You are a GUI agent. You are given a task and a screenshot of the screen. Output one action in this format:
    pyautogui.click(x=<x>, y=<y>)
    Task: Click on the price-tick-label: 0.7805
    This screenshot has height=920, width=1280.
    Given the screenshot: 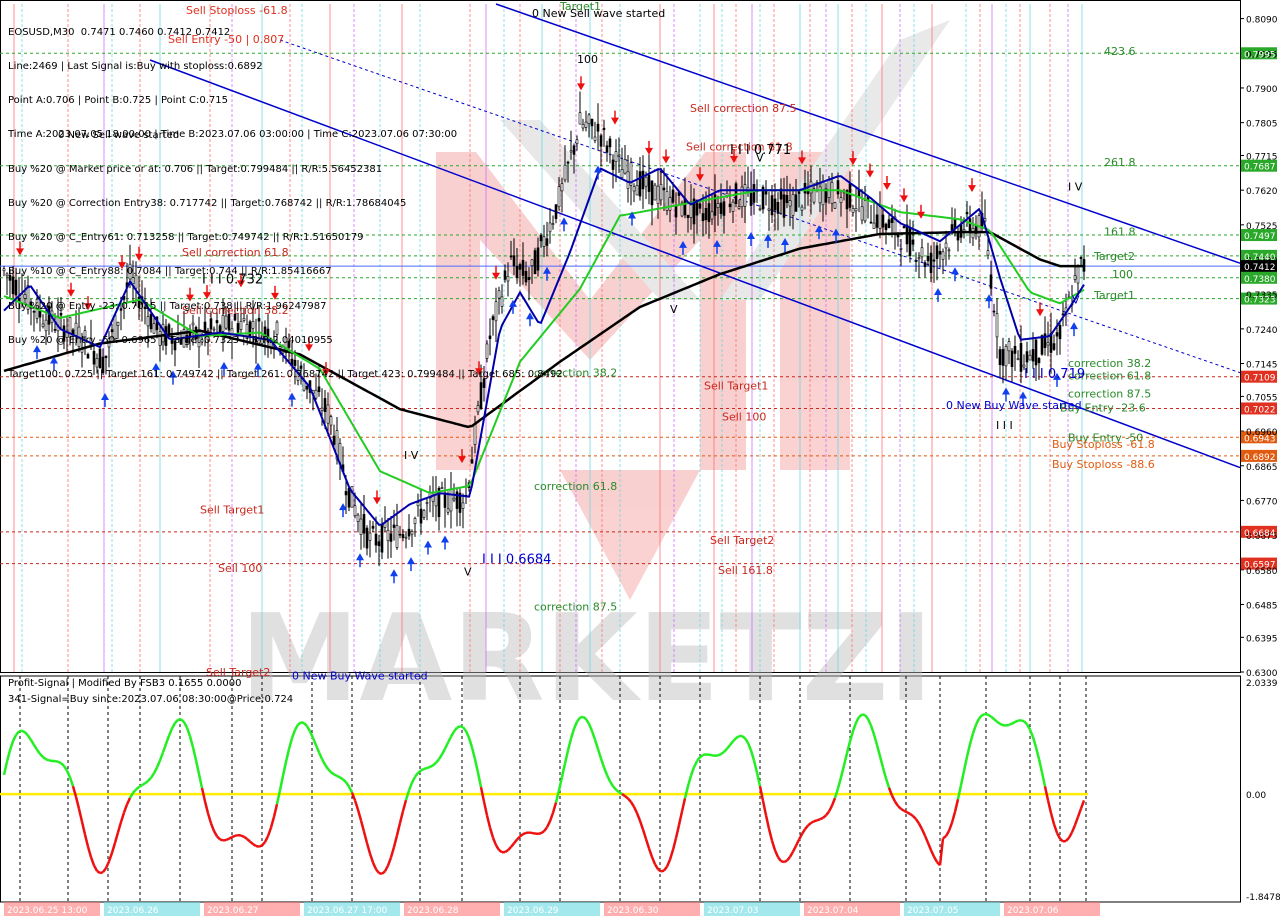 What is the action you would take?
    pyautogui.click(x=1262, y=125)
    